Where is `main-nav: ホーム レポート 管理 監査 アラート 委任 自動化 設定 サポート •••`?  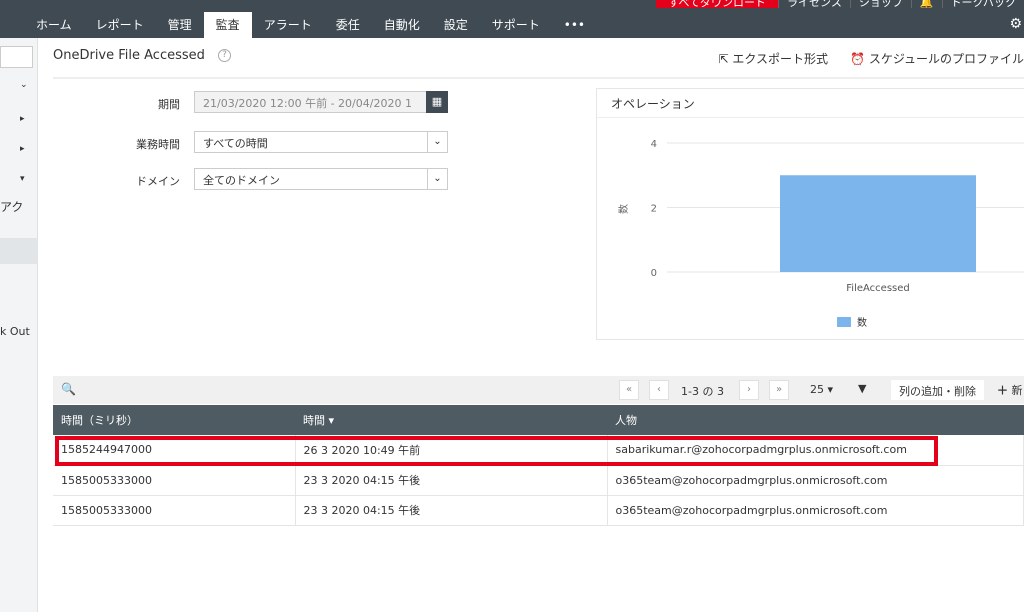
main-nav: ホーム レポート 管理 監査 アラート 委任 自動化 設定 サポート ••• is located at coordinates (310, 25).